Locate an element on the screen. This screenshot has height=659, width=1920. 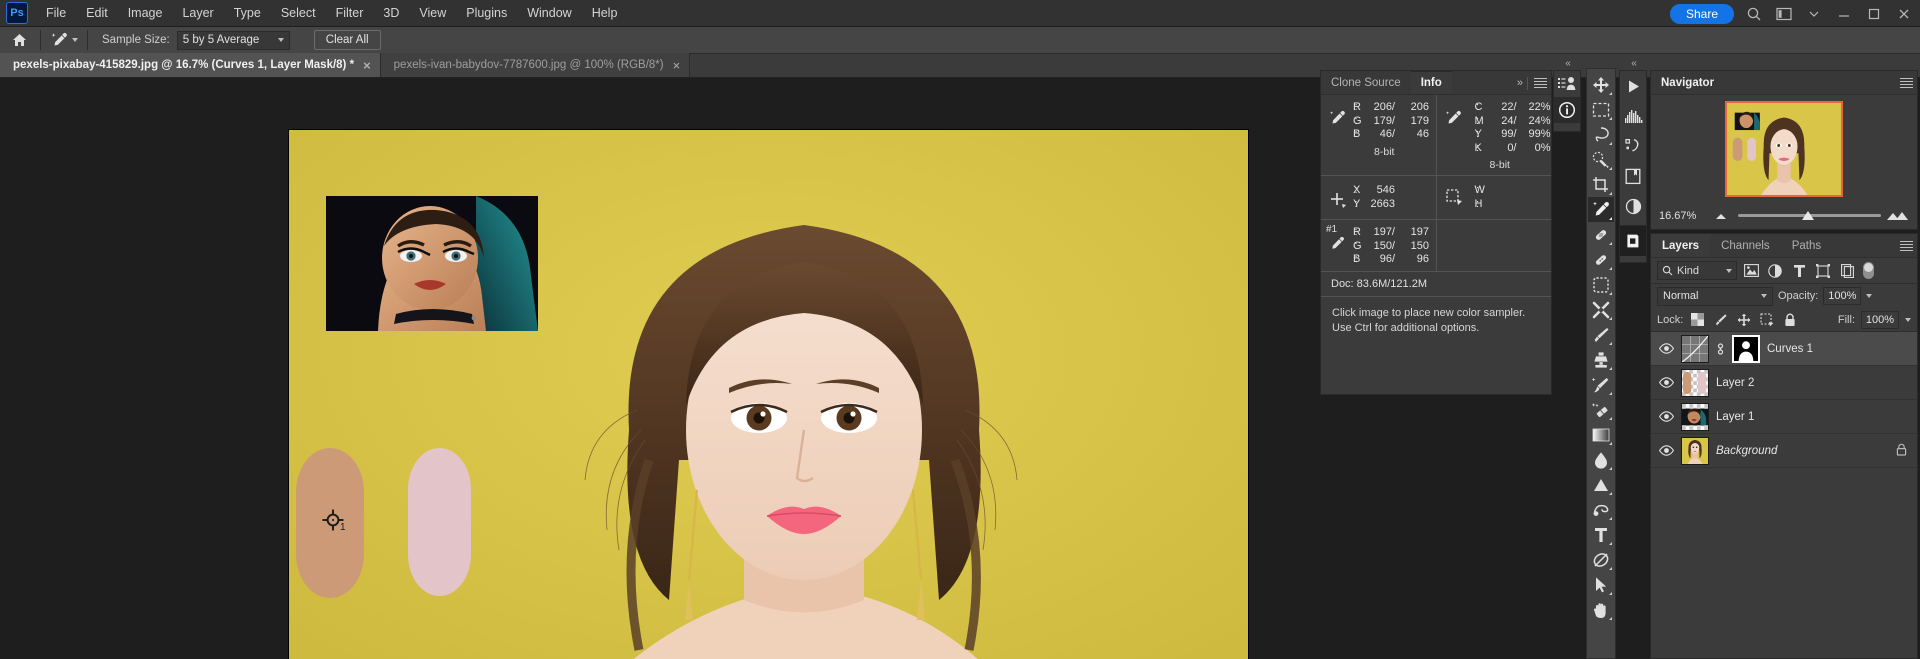
pen-tool is located at coordinates (1601, 509).